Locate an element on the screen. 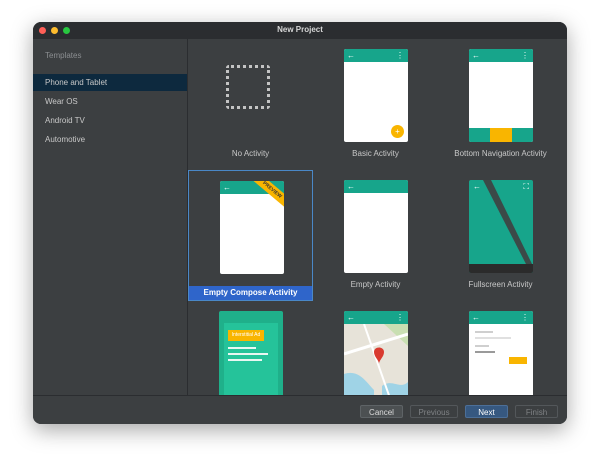  template-google-maps: ← ⋮ is located at coordinates (375, 348).